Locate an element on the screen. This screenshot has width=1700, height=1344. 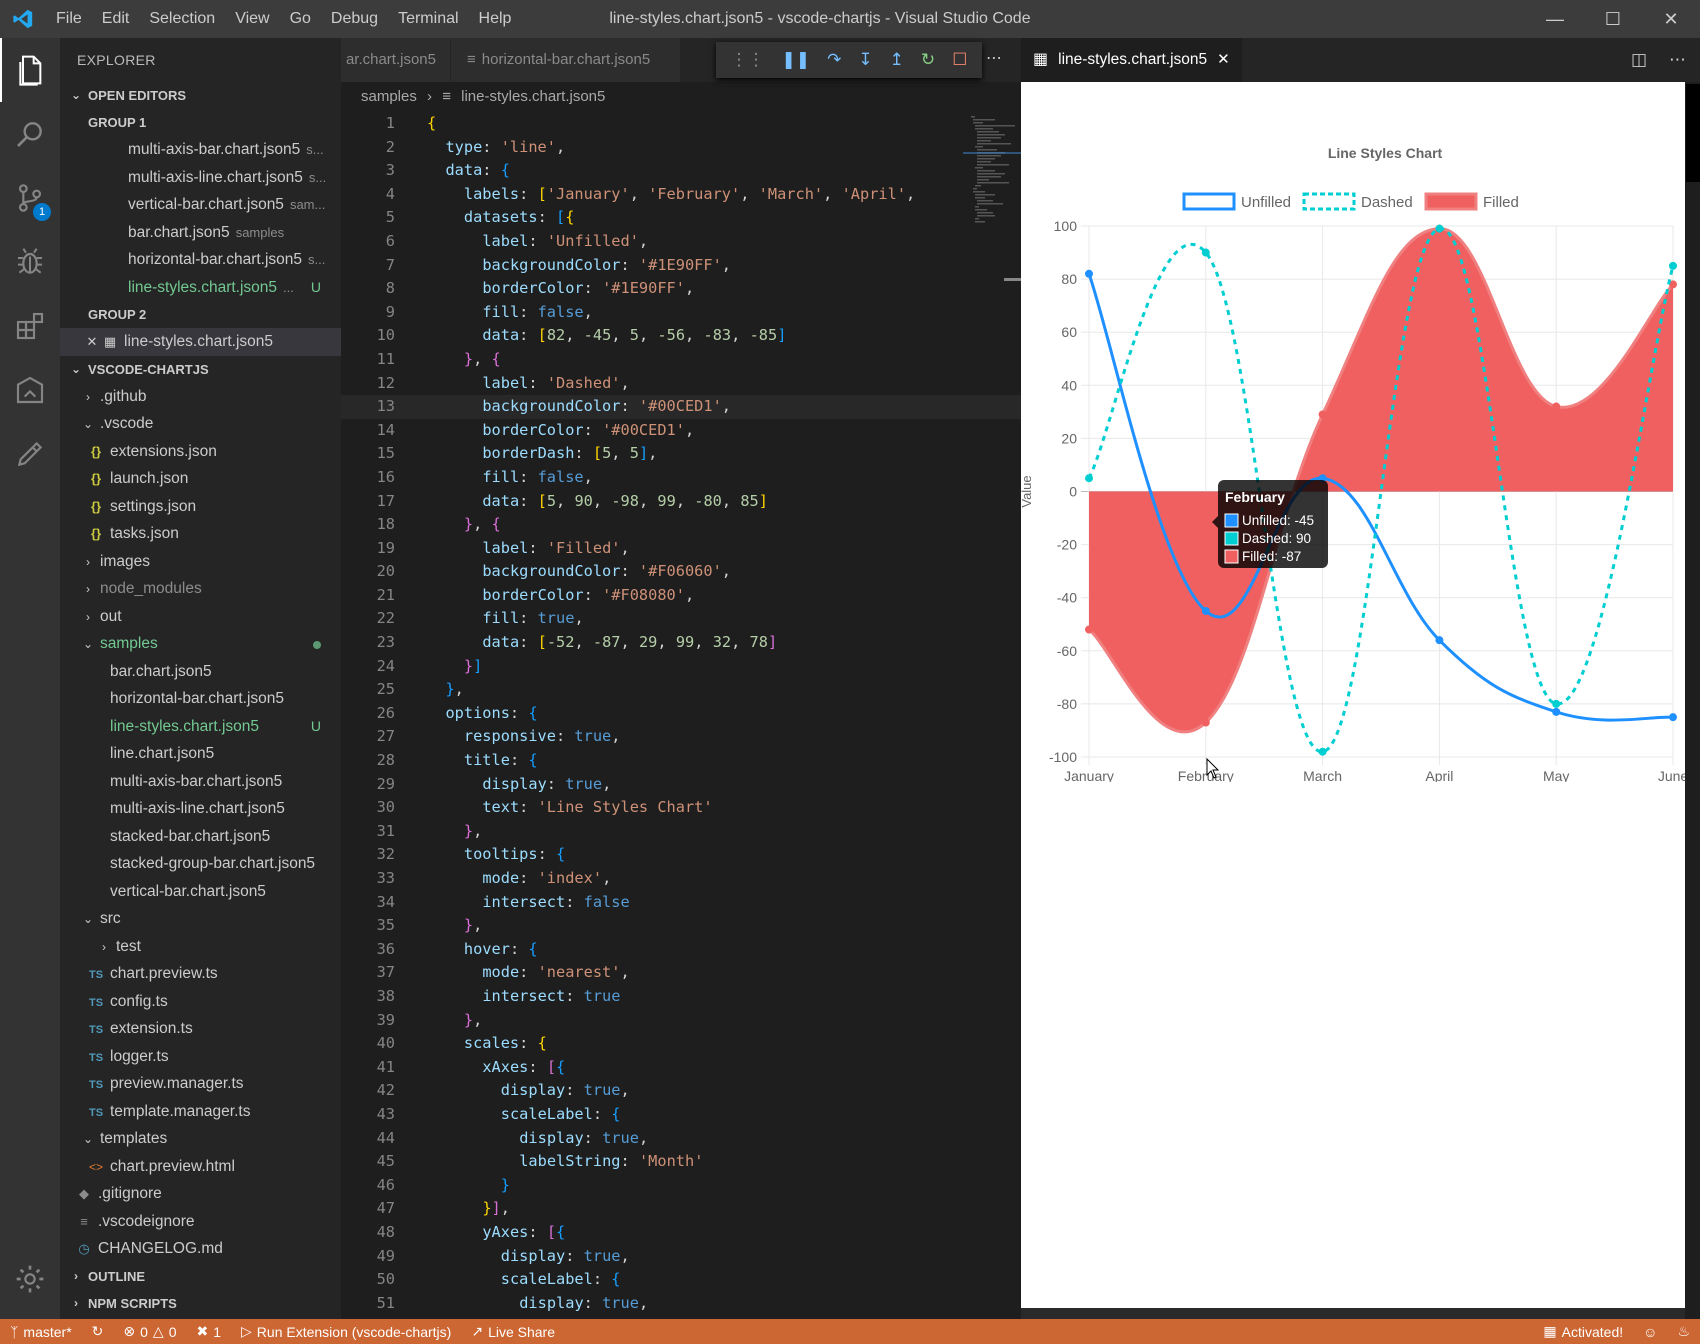
live-share-icon is located at coordinates (30, 454).